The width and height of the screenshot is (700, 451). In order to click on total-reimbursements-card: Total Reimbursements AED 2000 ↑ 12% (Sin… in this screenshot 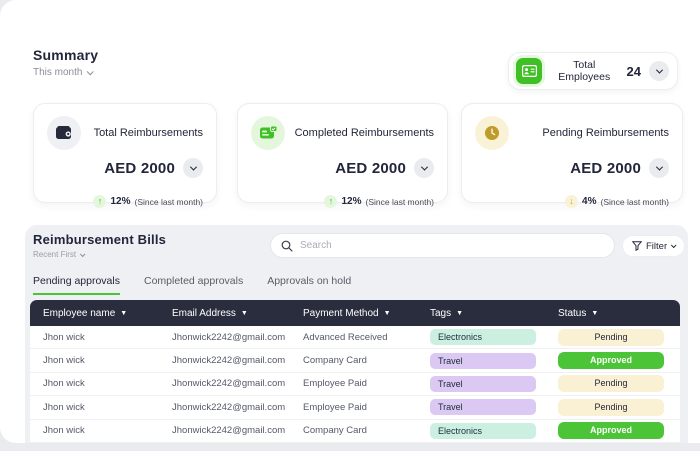, I will do `click(125, 155)`.